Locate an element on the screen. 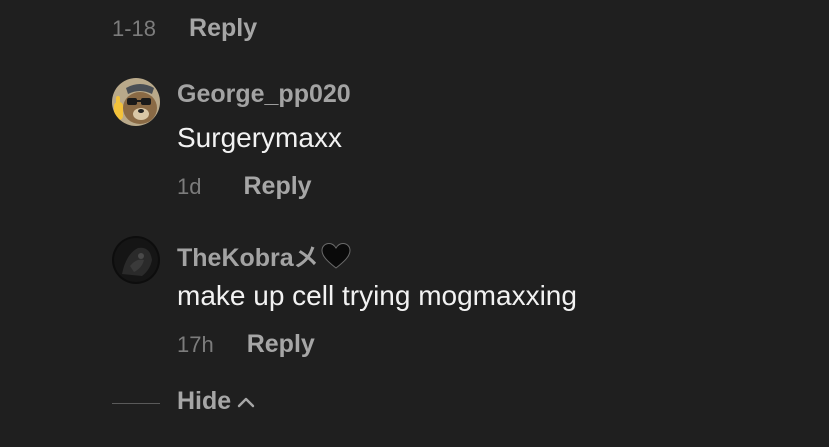 Image resolution: width=829 pixels, height=447 pixels. hide-replies-button: Hide is located at coordinates (216, 401).